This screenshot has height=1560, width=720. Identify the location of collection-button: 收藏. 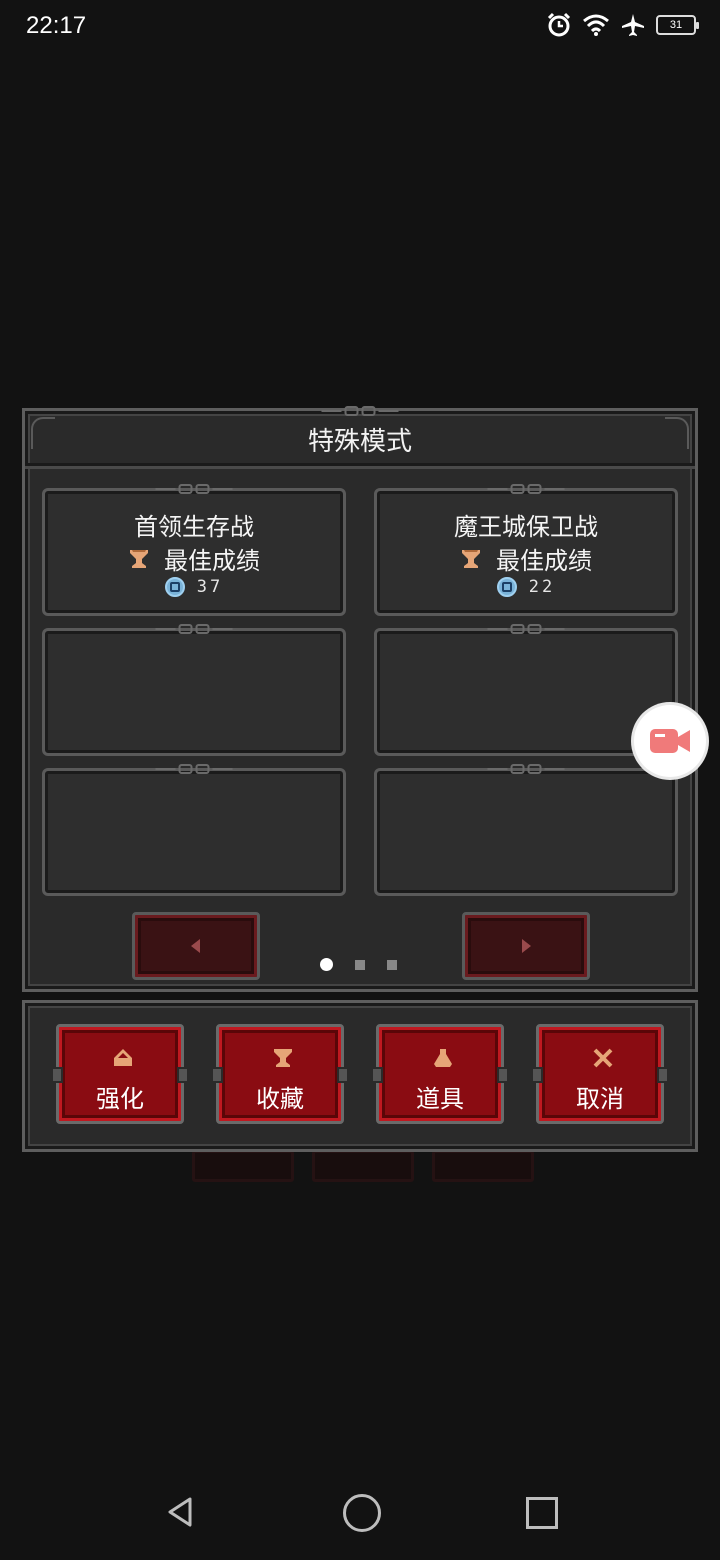
(280, 1074).